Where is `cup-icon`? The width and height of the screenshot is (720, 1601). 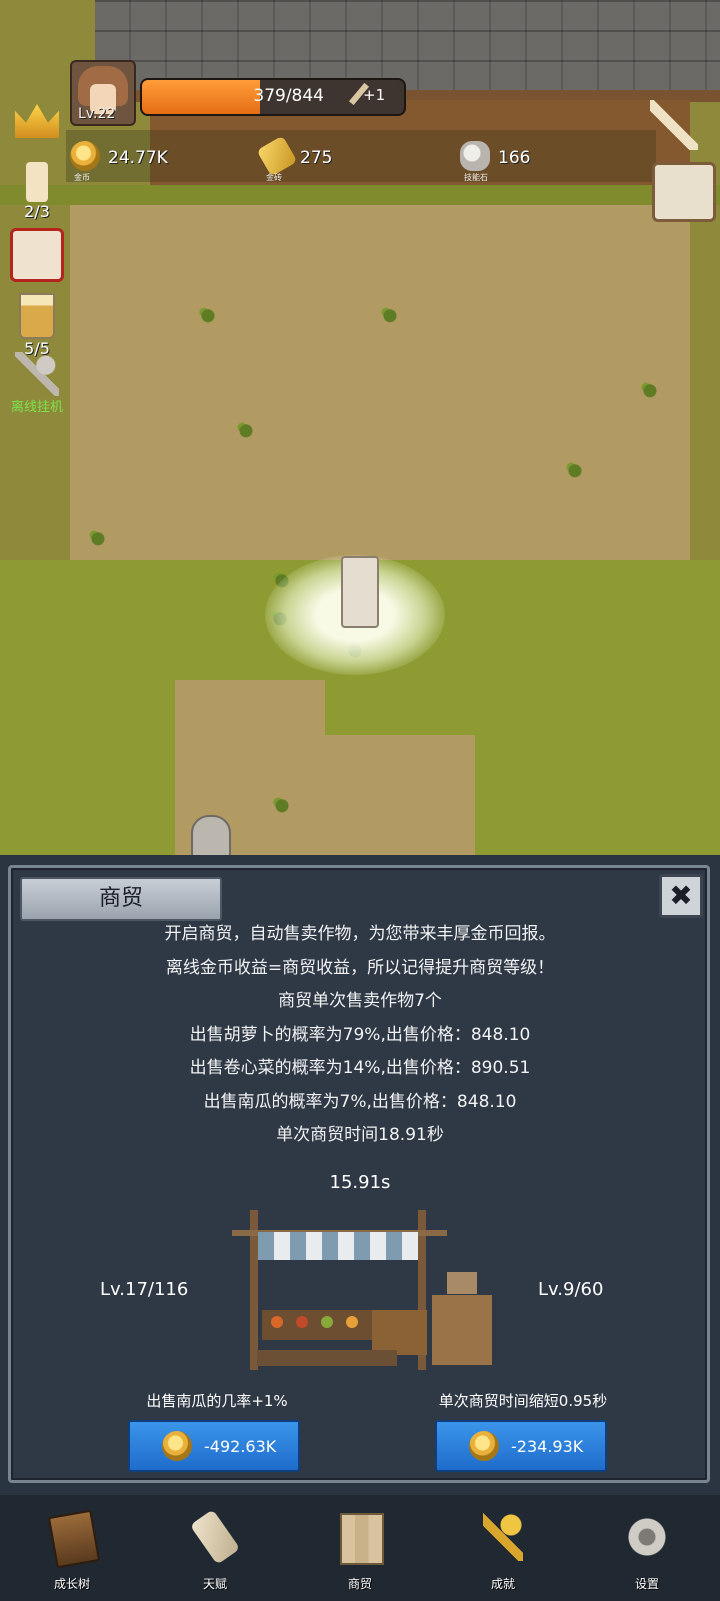 cup-icon is located at coordinates (37, 316).